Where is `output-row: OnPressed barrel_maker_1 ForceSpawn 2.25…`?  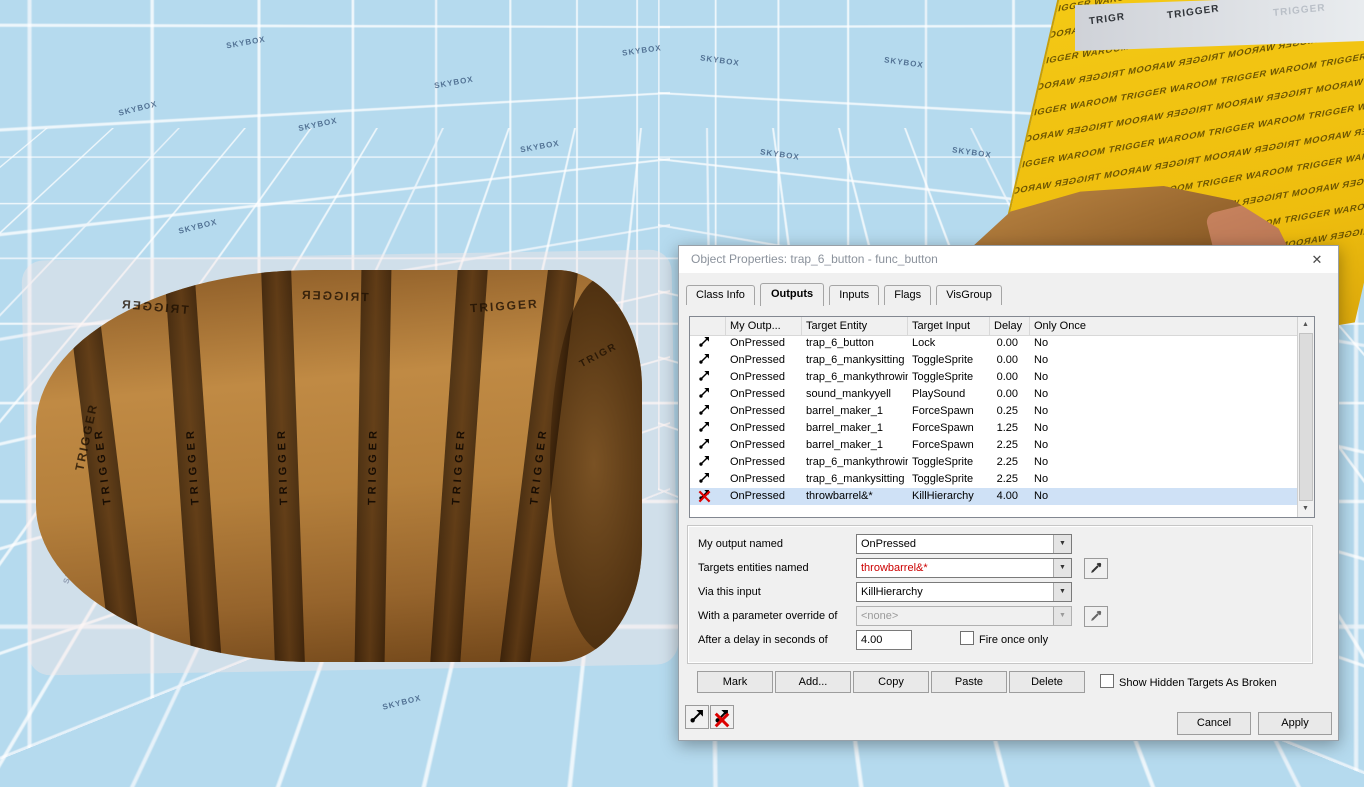 output-row: OnPressed barrel_maker_1 ForceSpawn 2.25… is located at coordinates (994, 445).